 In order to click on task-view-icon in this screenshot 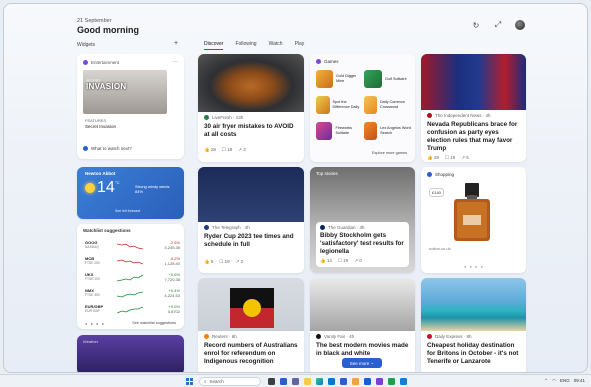, I will do `click(271, 381)`.